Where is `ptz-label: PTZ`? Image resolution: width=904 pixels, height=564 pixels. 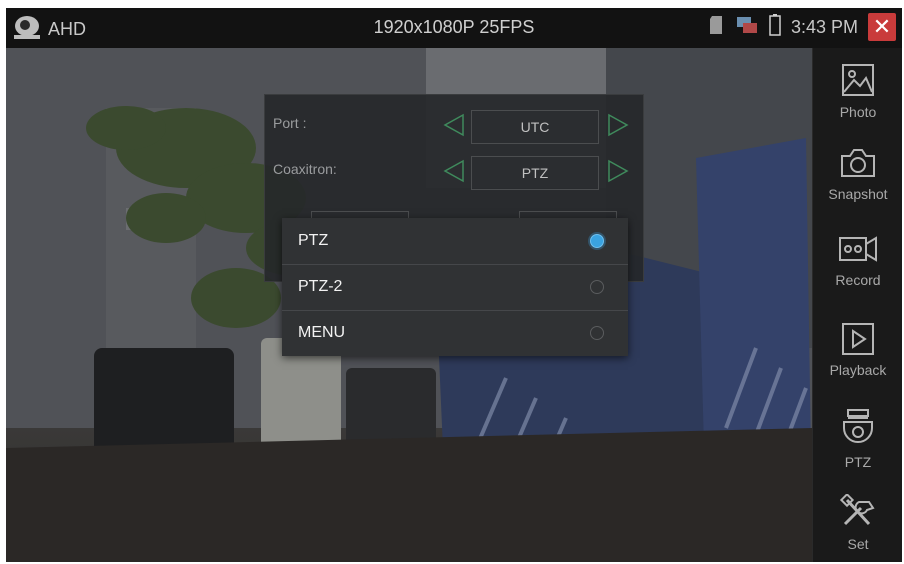
ptz-label: PTZ is located at coordinates (858, 462).